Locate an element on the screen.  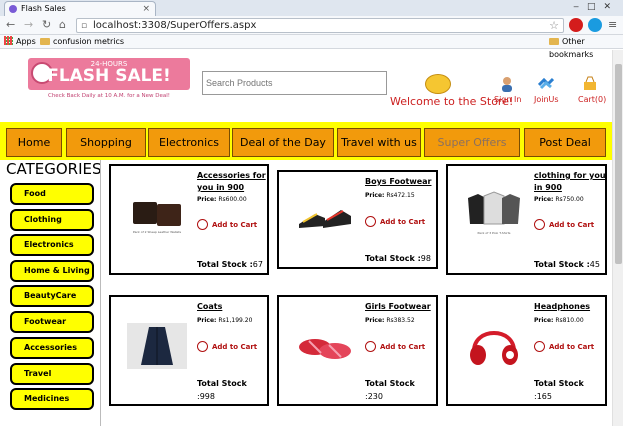
menu-super-offers: Super Offers is located at coordinates (472, 142).